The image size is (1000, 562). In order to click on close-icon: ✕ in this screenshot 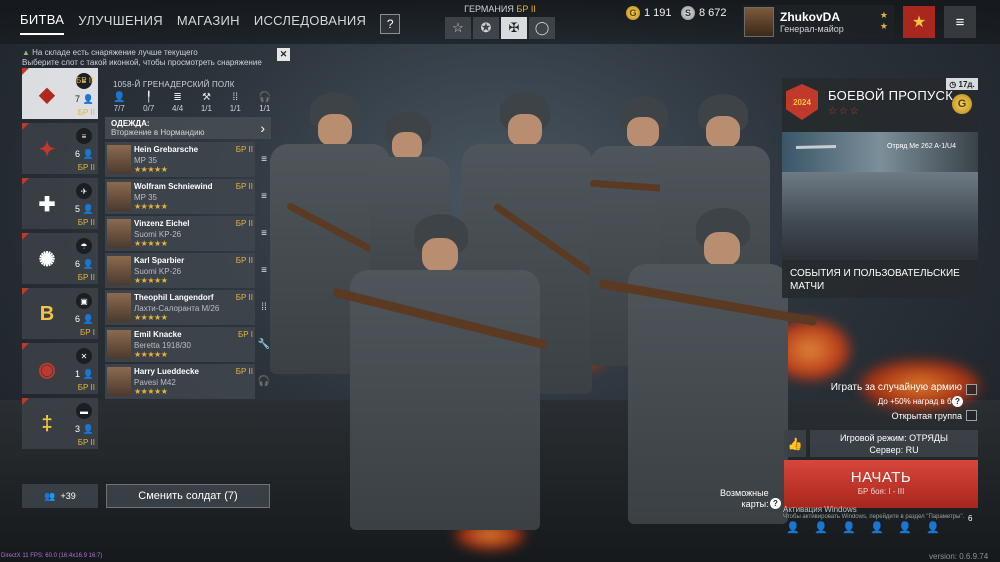, I will do `click(283, 54)`.